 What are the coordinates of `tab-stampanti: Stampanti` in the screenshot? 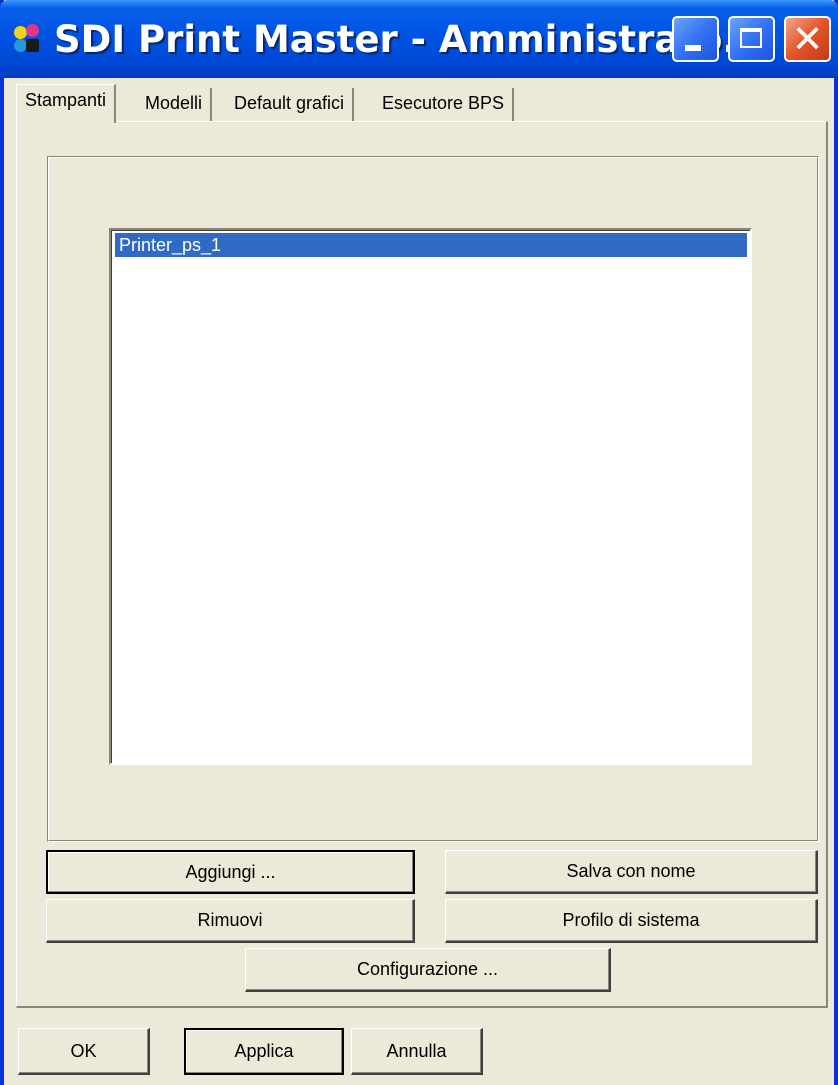 It's located at (66, 103).